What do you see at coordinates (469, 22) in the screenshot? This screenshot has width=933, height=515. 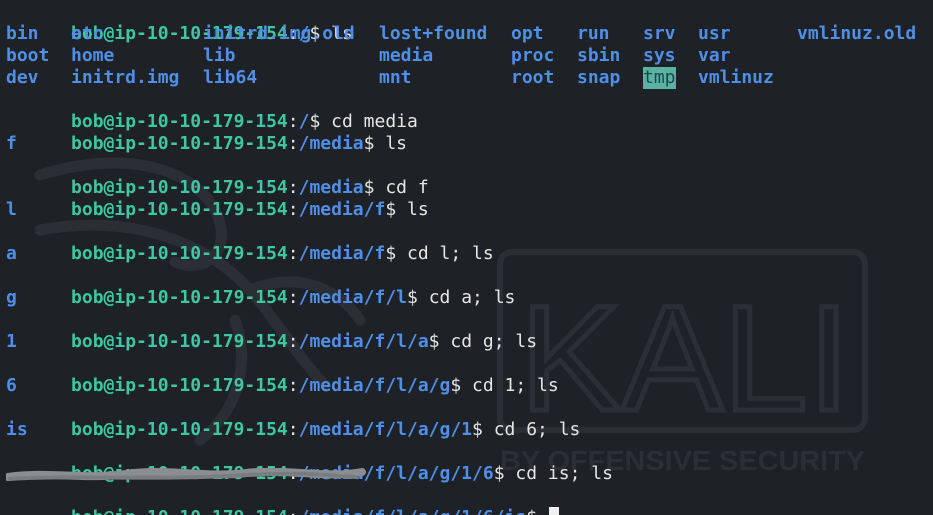 I see `prompt-line: bob@ip-10-10-179-154:/$ ls` at bounding box center [469, 22].